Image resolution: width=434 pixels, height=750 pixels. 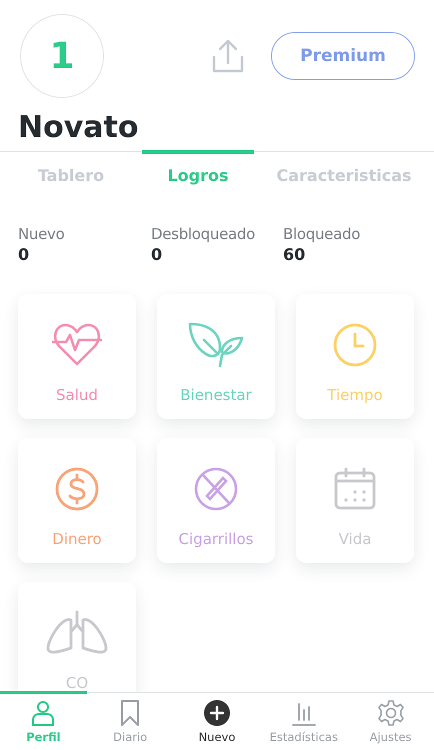 I want to click on nav-item: Nuevo, so click(x=217, y=720).